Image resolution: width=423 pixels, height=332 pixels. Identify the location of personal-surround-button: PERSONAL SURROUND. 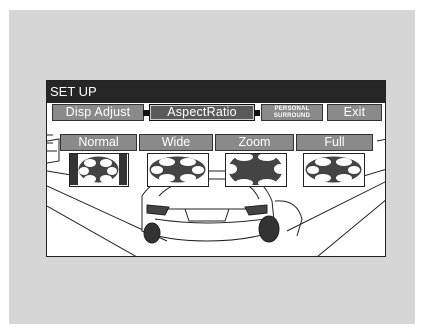
(292, 112).